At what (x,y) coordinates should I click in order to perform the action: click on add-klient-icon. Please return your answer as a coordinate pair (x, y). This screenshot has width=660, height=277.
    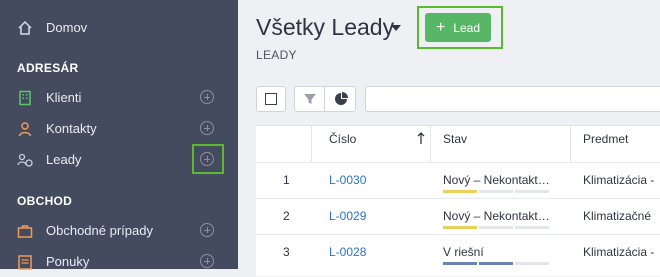
    Looking at the image, I should click on (207, 97).